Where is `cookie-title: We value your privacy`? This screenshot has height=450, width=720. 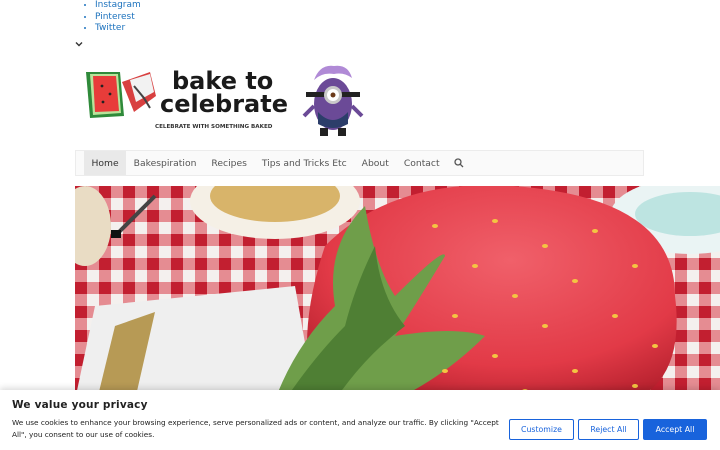 cookie-title: We value your privacy is located at coordinates (80, 405).